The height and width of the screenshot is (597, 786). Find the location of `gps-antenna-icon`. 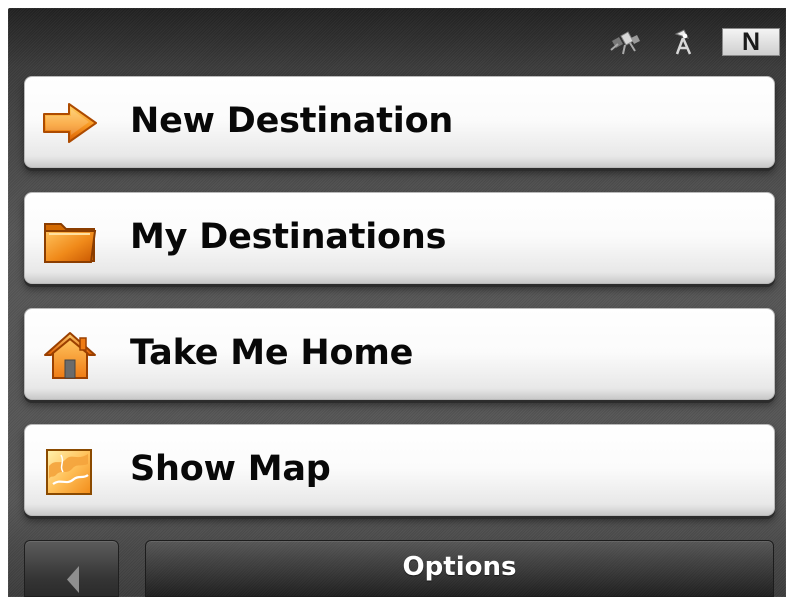

gps-antenna-icon is located at coordinates (683, 42).